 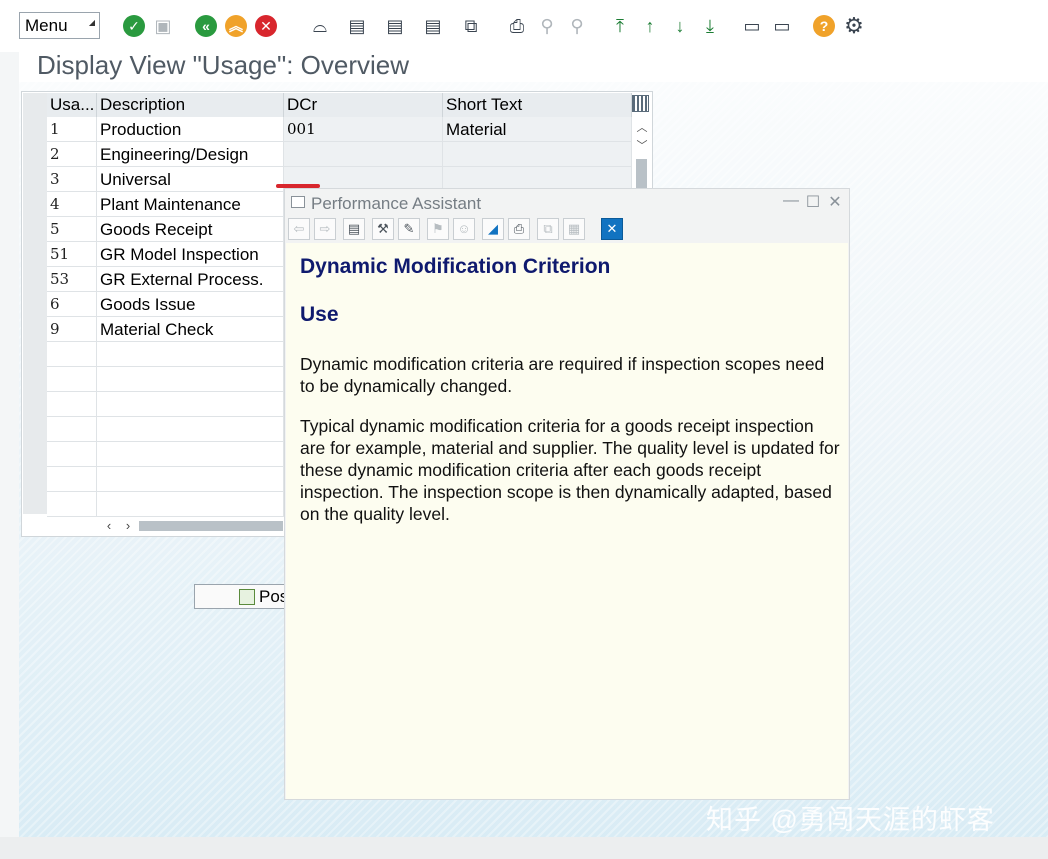 What do you see at coordinates (354, 229) in the screenshot?
I see `document-icon: ▤` at bounding box center [354, 229].